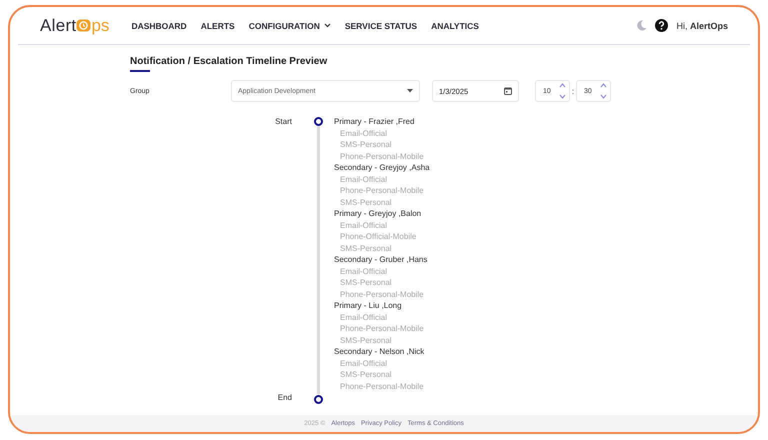 The image size is (768, 440). What do you see at coordinates (380, 352) in the screenshot?
I see `step-title: Secondary - Nelson ,Nick` at bounding box center [380, 352].